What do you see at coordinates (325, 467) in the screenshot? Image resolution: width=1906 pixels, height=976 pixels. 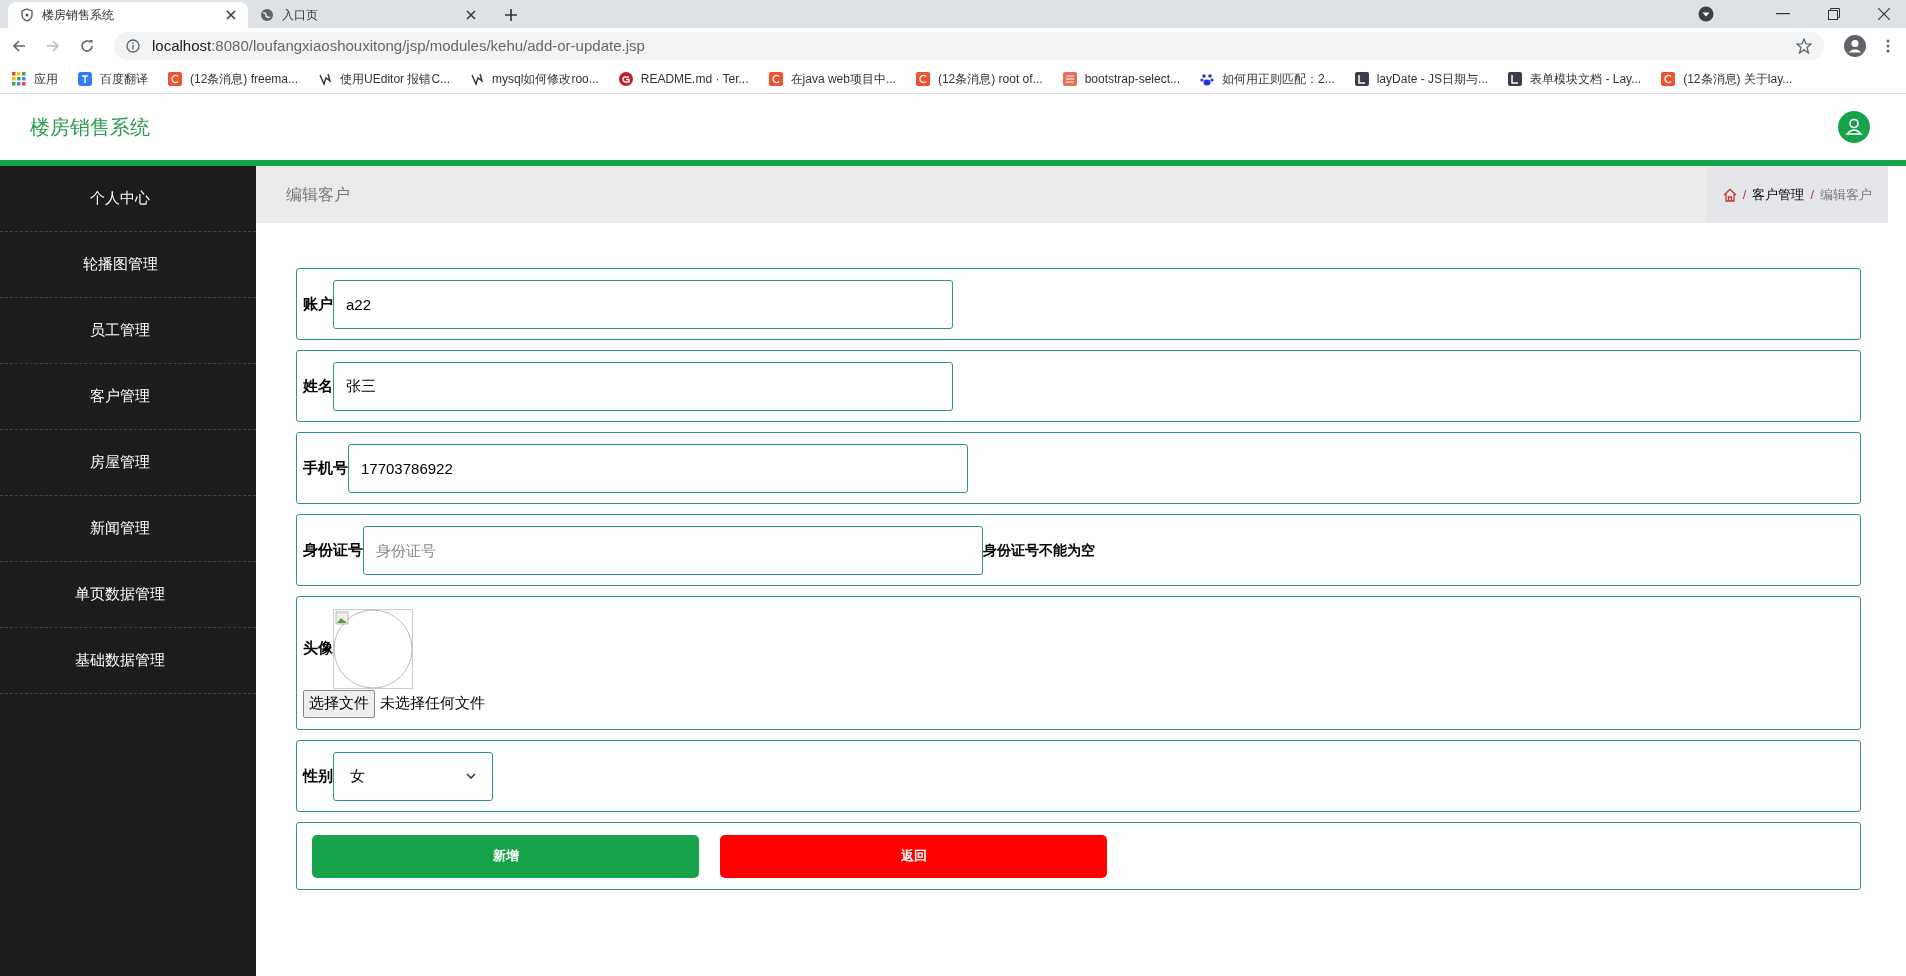 I see `field-label: 手机号` at bounding box center [325, 467].